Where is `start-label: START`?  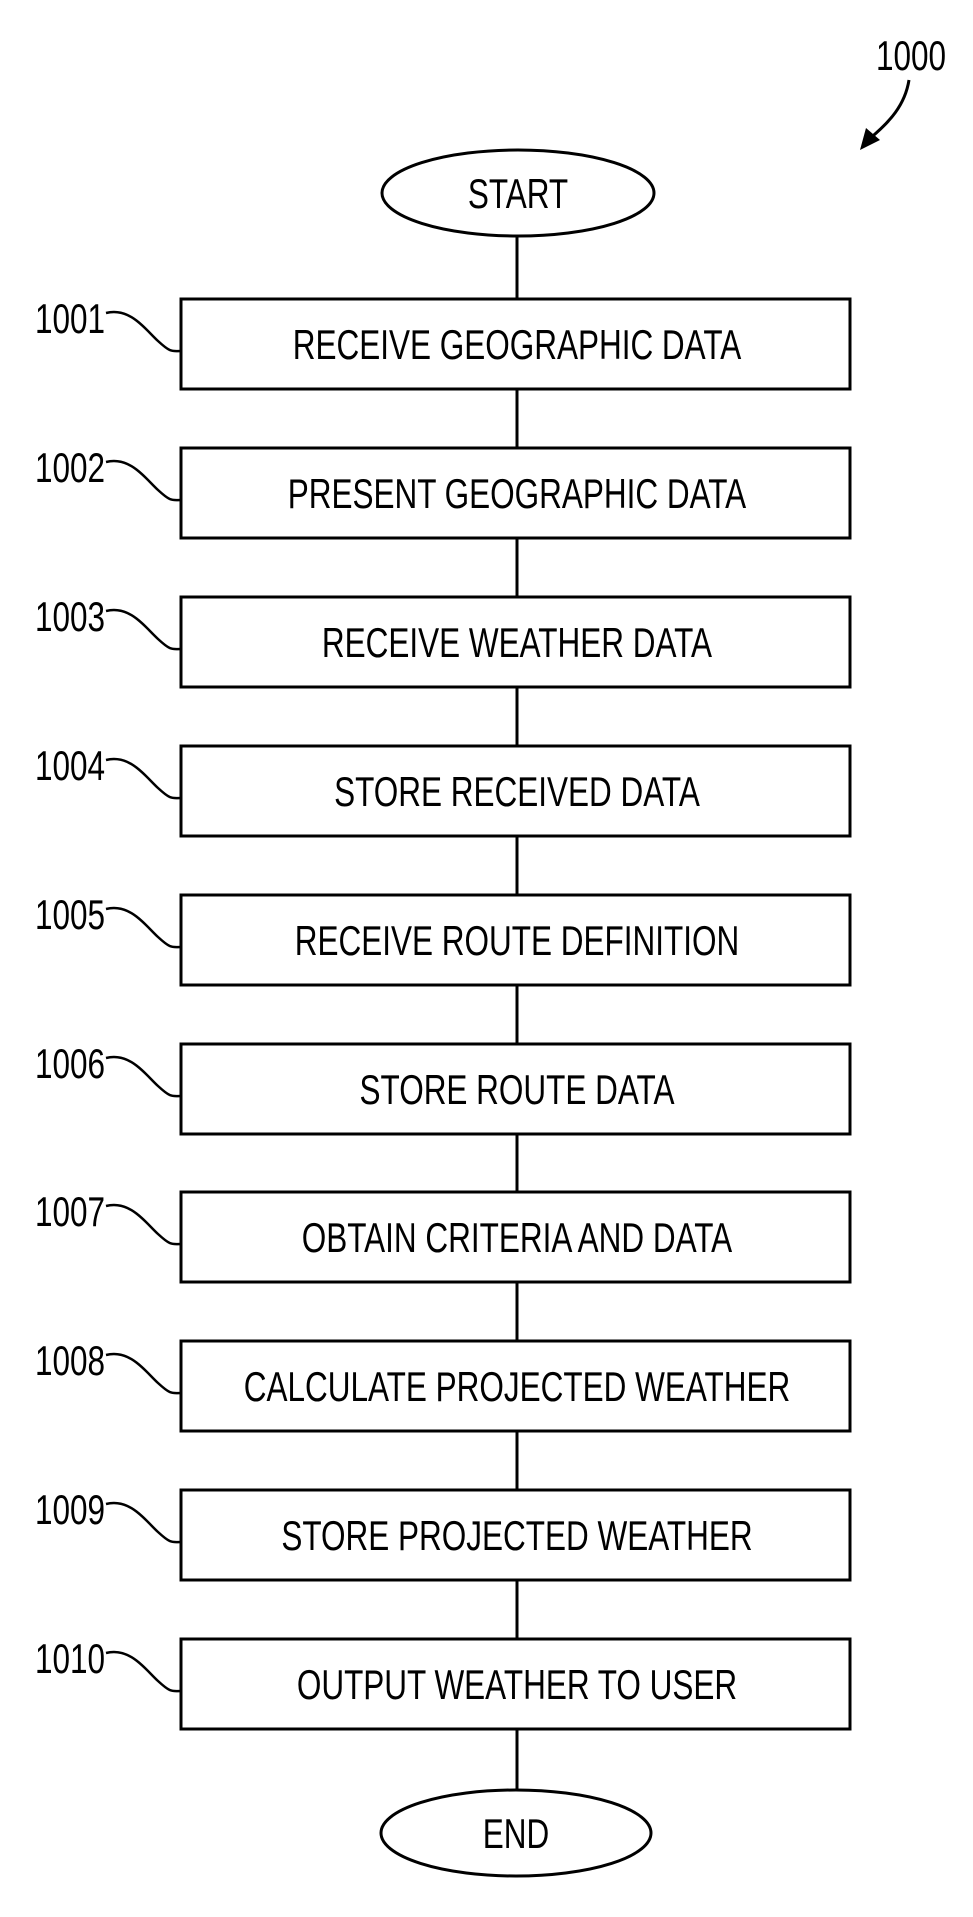
start-label: START is located at coordinates (518, 194).